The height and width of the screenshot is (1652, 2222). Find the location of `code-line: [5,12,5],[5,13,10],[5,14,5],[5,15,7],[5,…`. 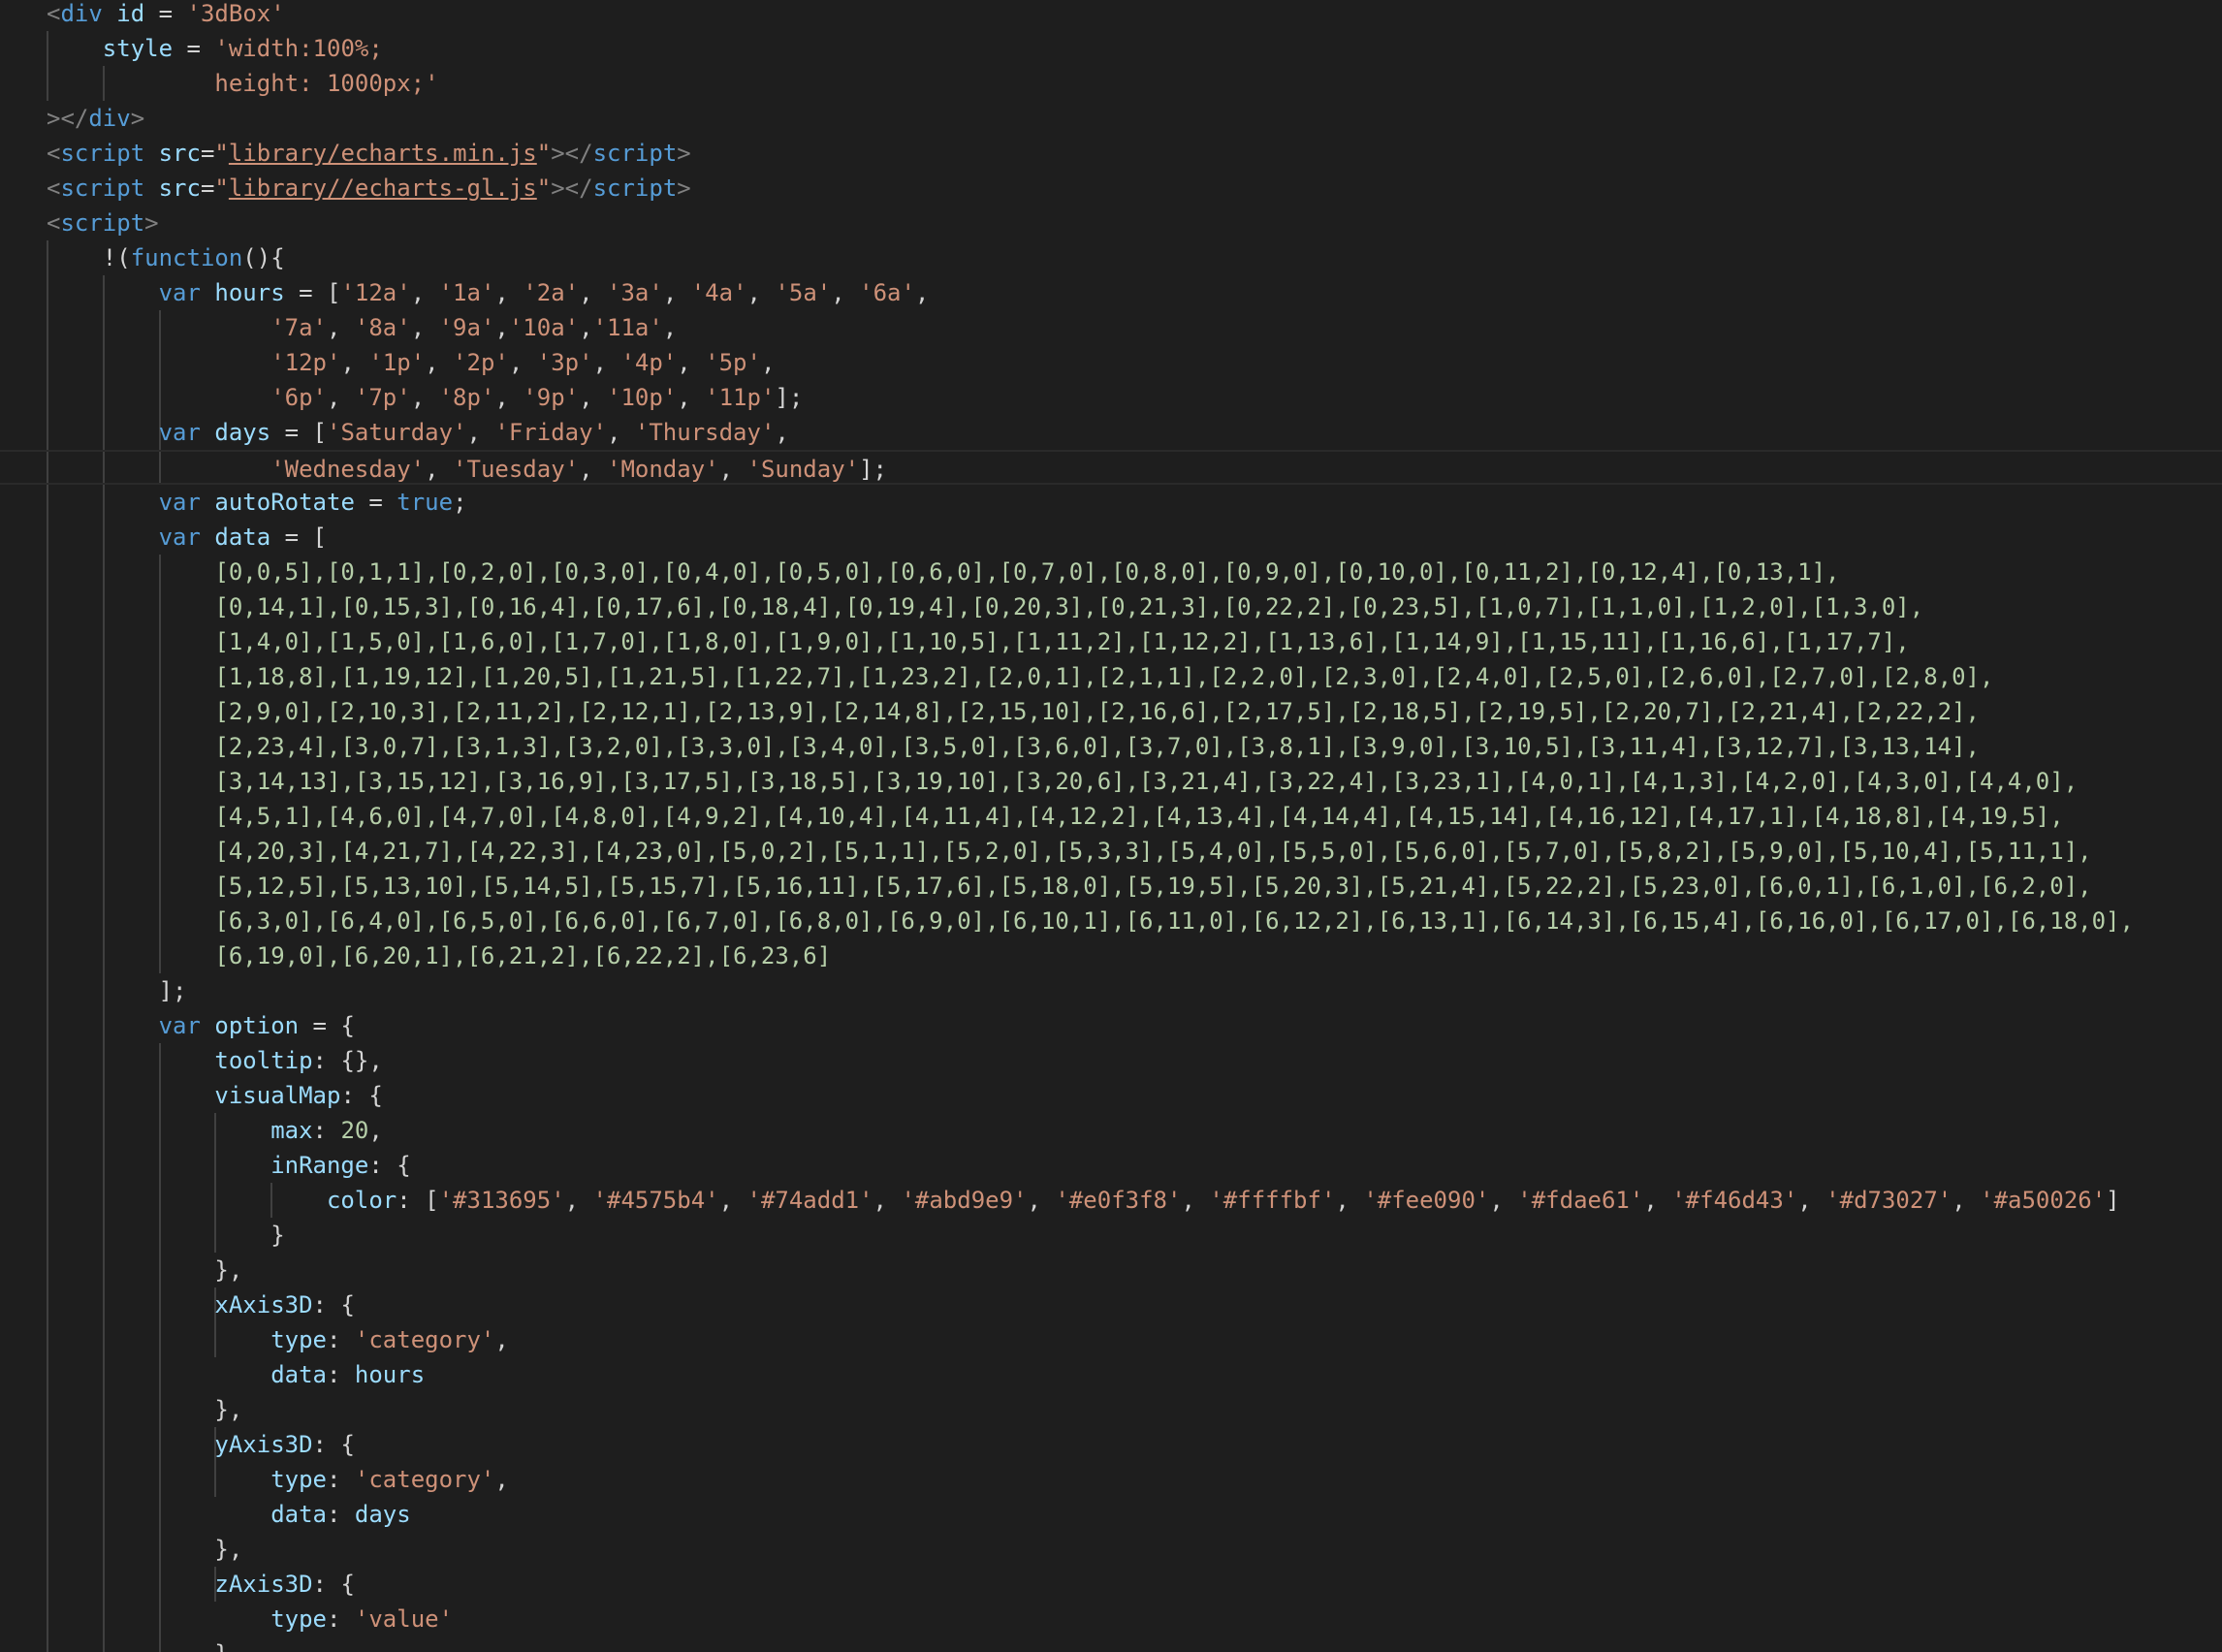

code-line: [5,12,5],[5,13,10],[5,14,5],[5,15,7],[5,… is located at coordinates (1045, 887).